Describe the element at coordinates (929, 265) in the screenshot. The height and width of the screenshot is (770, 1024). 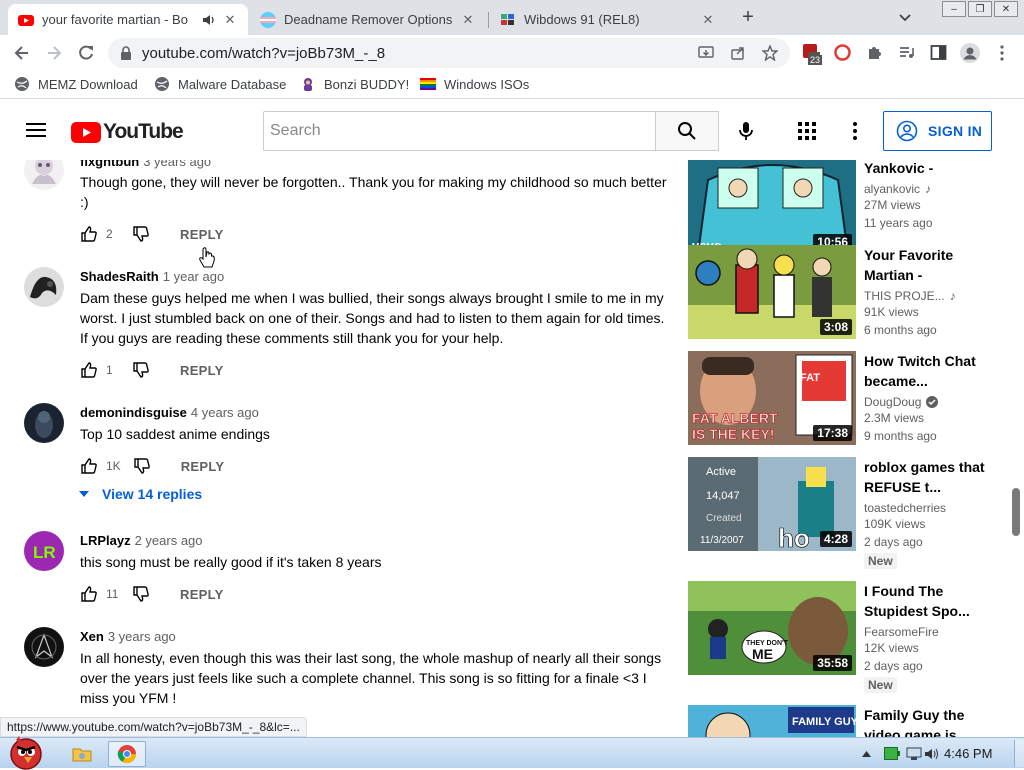
I see `video-title: Your Favorite Martian -` at that location.